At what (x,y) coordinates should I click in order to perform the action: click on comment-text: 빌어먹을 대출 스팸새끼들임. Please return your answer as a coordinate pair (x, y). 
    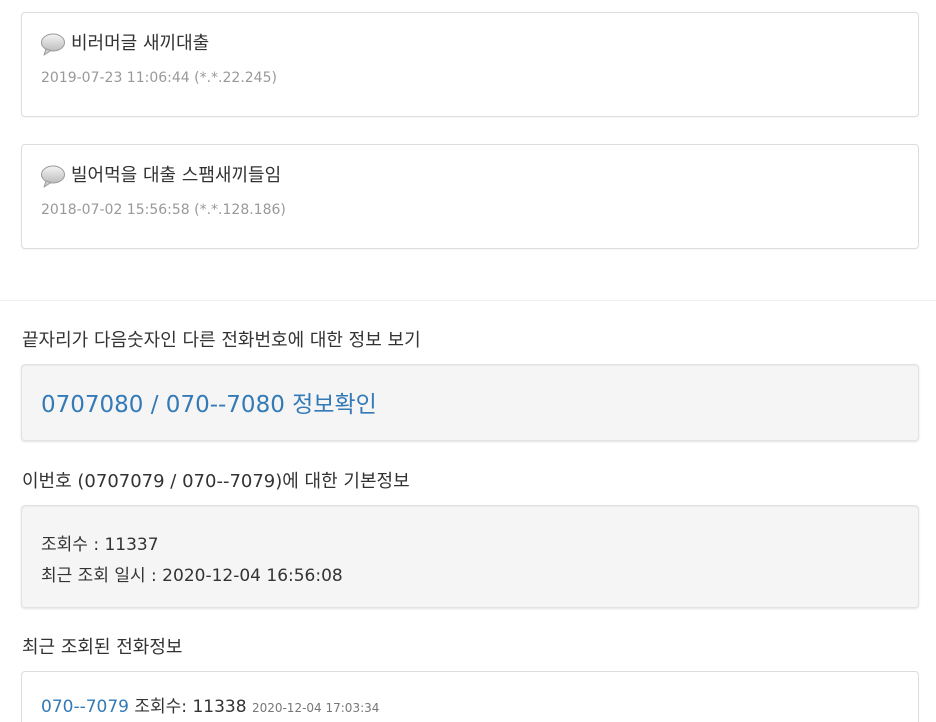
    Looking at the image, I should click on (176, 175).